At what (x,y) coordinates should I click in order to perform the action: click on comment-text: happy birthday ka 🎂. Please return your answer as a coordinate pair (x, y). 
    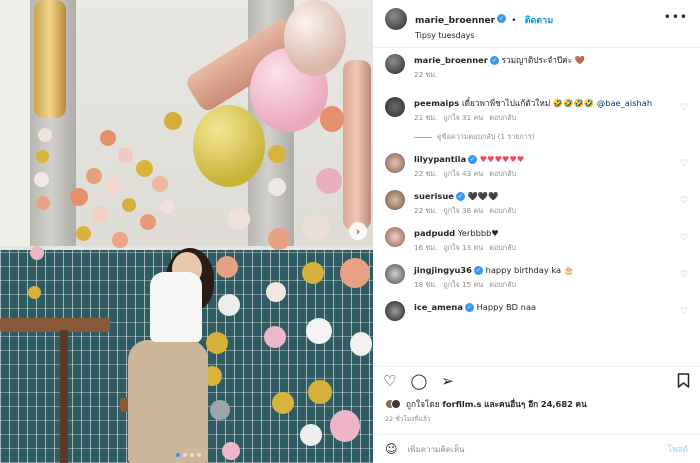
    Looking at the image, I should click on (530, 270).